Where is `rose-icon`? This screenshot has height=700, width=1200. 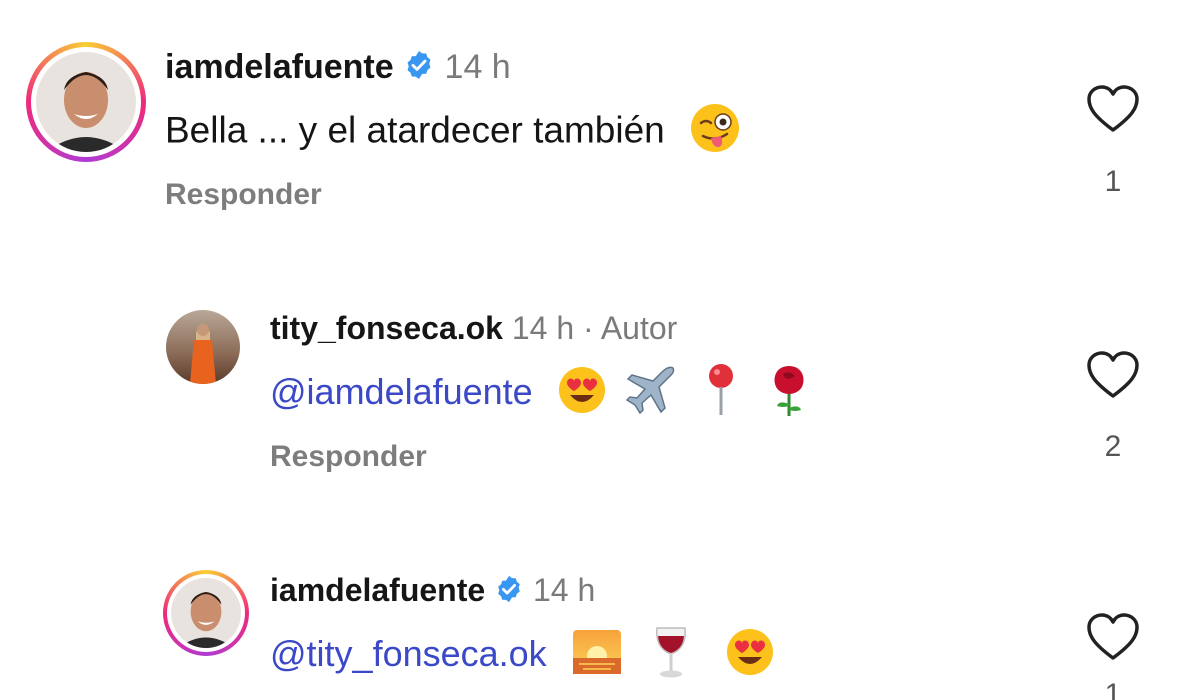 rose-icon is located at coordinates (789, 394).